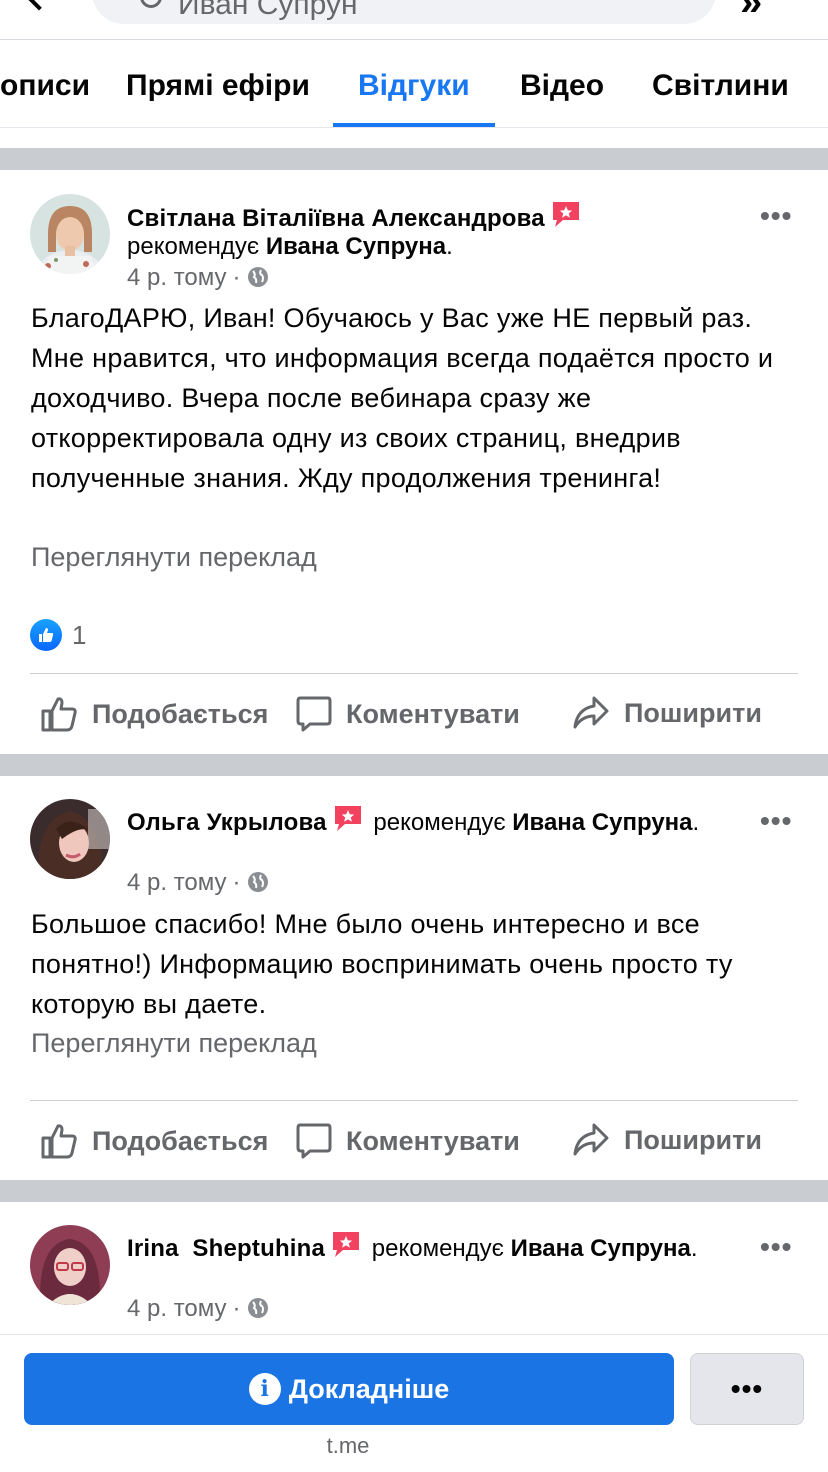  Describe the element at coordinates (227, 822) in the screenshot. I see `author-name: Ольга Укрылова` at that location.